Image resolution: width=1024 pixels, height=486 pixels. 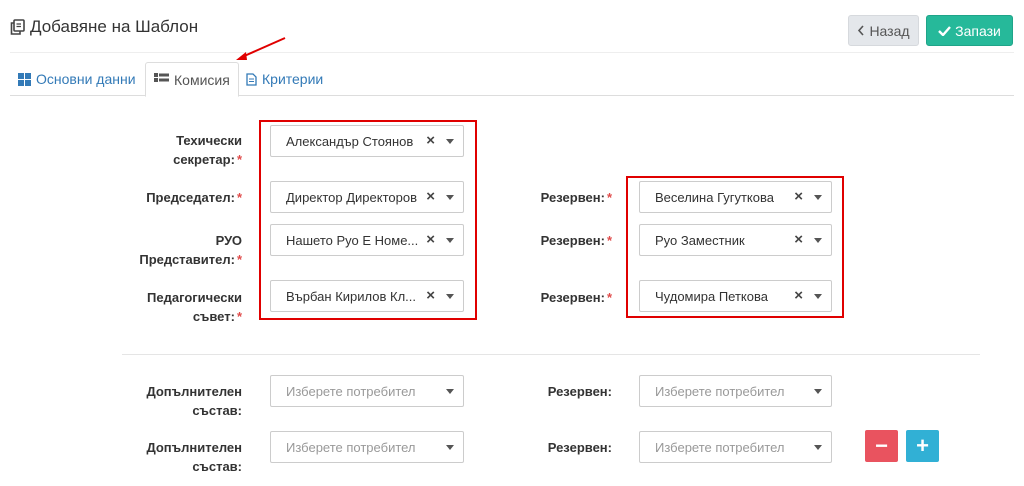 What do you see at coordinates (368, 220) in the screenshot?
I see `highlight-box-left` at bounding box center [368, 220].